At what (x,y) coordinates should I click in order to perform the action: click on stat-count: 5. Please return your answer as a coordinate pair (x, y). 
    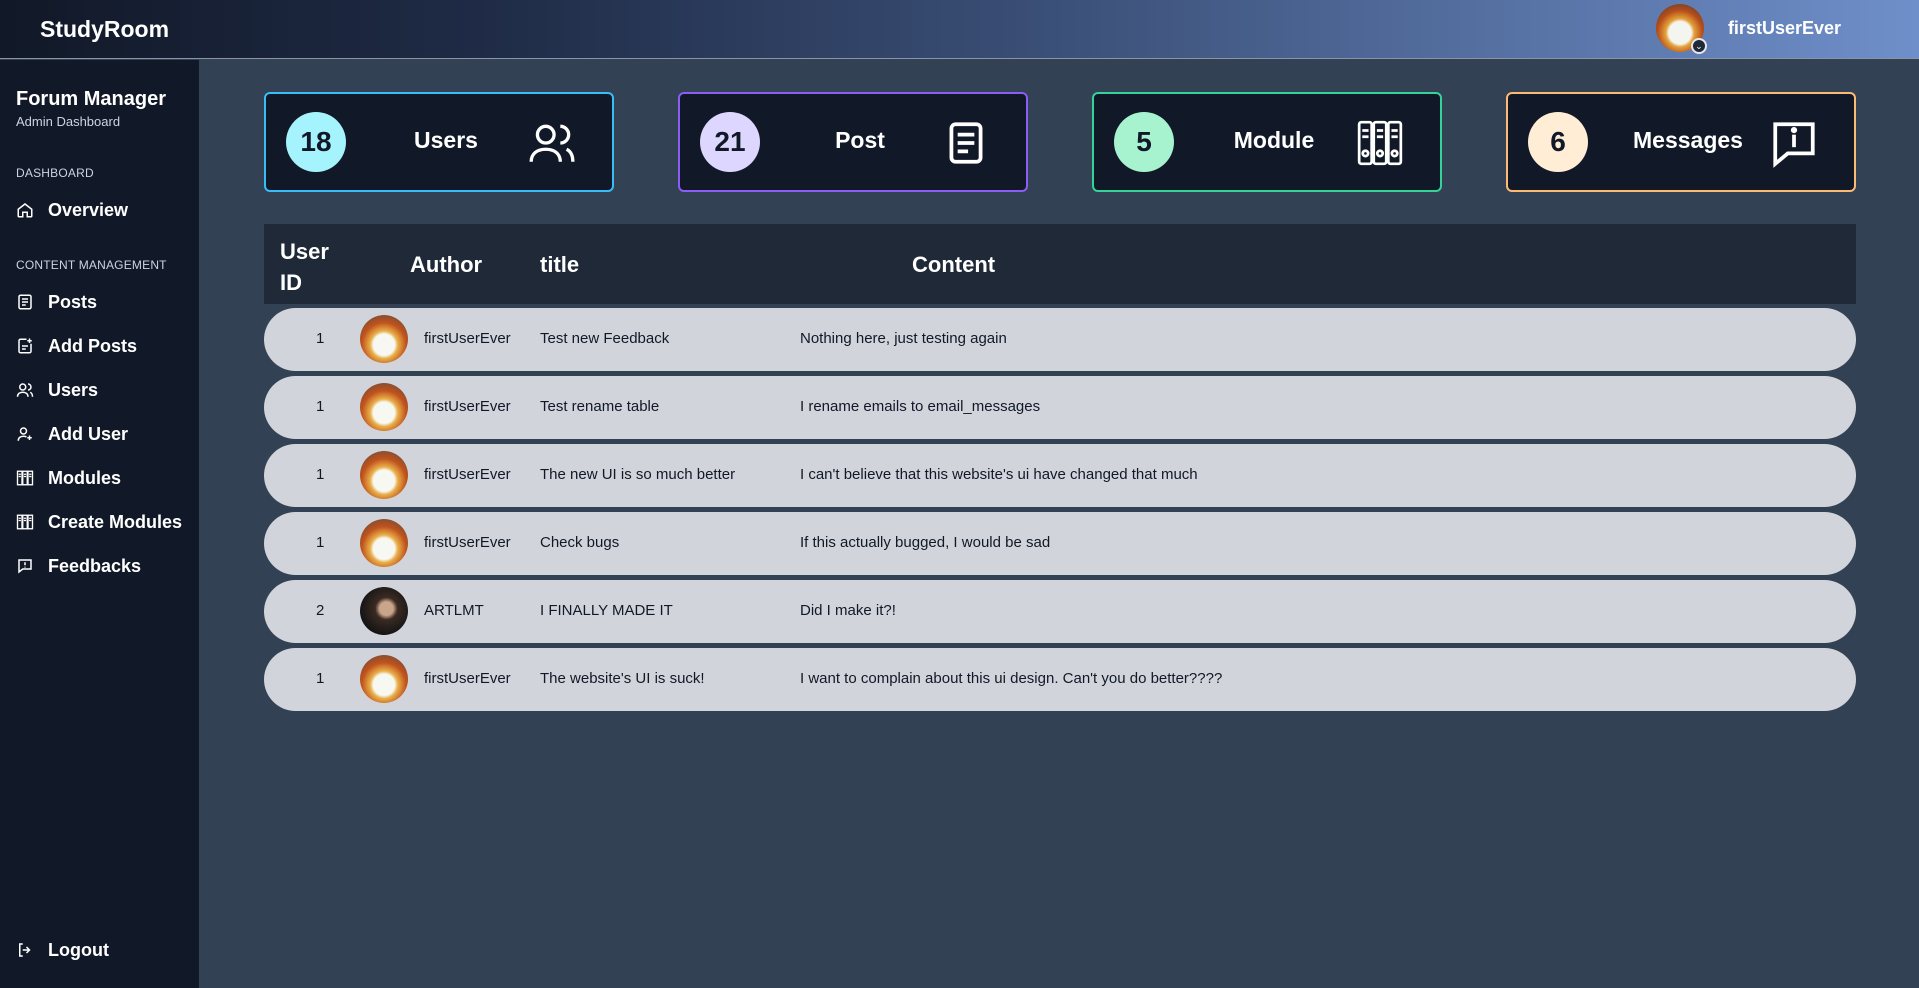
    Looking at the image, I should click on (1144, 142).